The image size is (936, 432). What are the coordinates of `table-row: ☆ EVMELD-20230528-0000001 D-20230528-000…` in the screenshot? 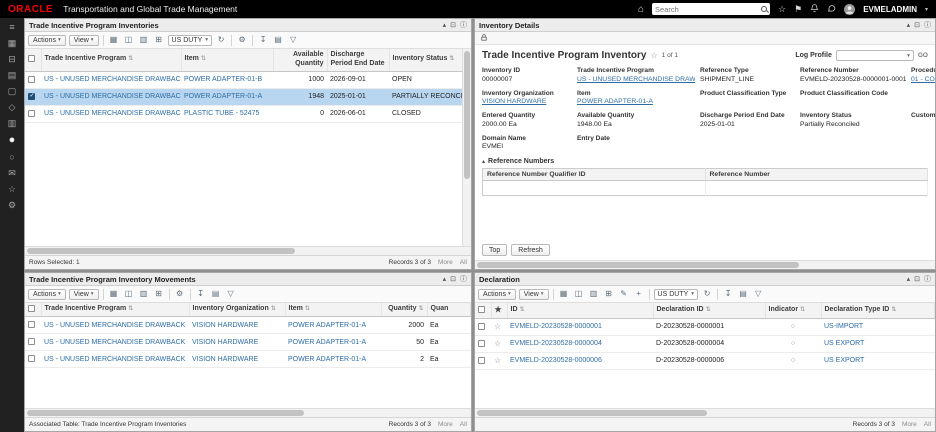 It's located at (705, 327).